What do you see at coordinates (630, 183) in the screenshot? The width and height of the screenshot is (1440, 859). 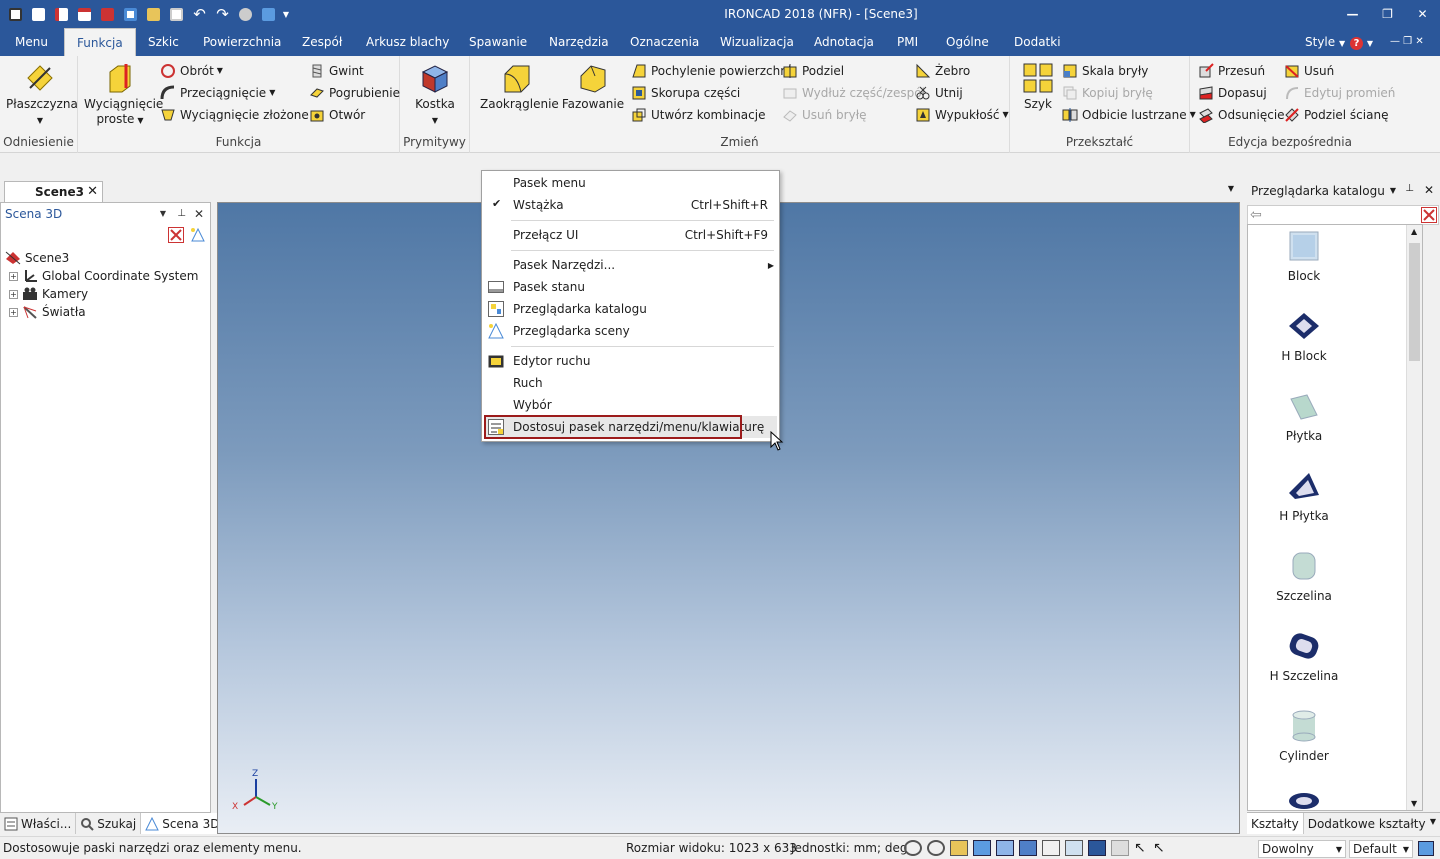 I see `menu-item-pasek-menu: Pasek menu` at bounding box center [630, 183].